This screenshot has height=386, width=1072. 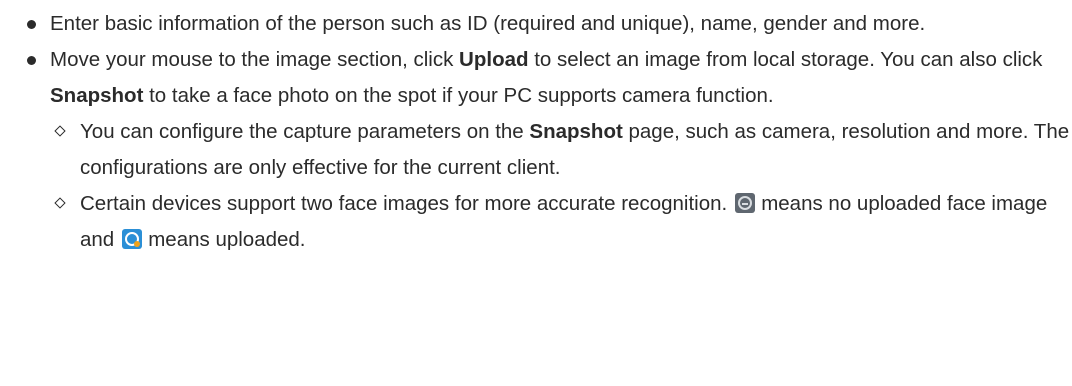 What do you see at coordinates (132, 239) in the screenshot?
I see `face-uploaded-icon` at bounding box center [132, 239].